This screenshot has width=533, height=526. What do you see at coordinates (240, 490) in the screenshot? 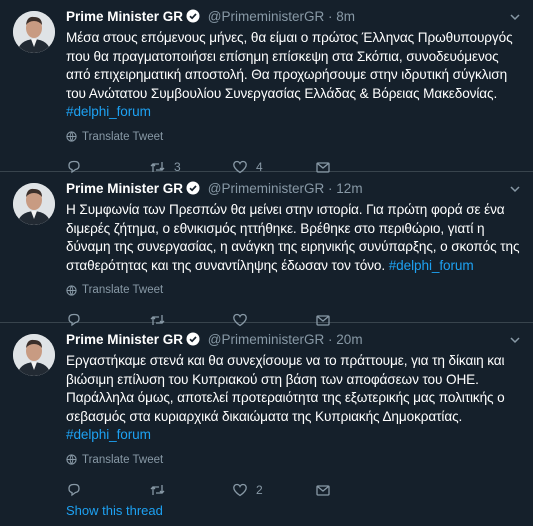
I see `like-icon` at bounding box center [240, 490].